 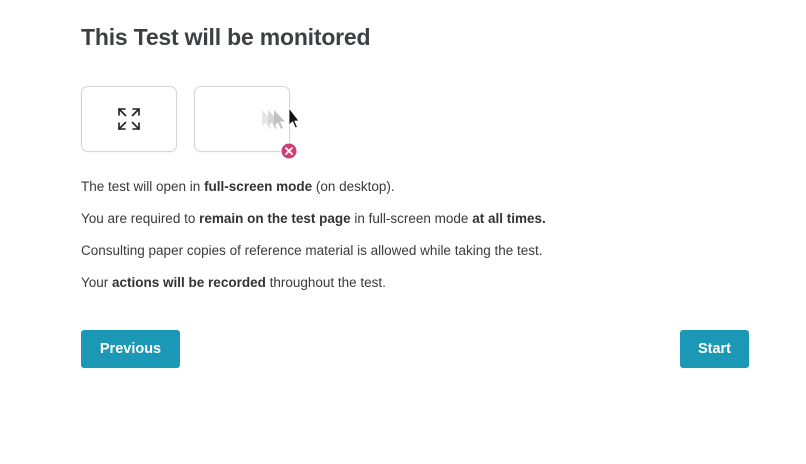 I want to click on expand-arrows-icon, so click(x=129, y=119).